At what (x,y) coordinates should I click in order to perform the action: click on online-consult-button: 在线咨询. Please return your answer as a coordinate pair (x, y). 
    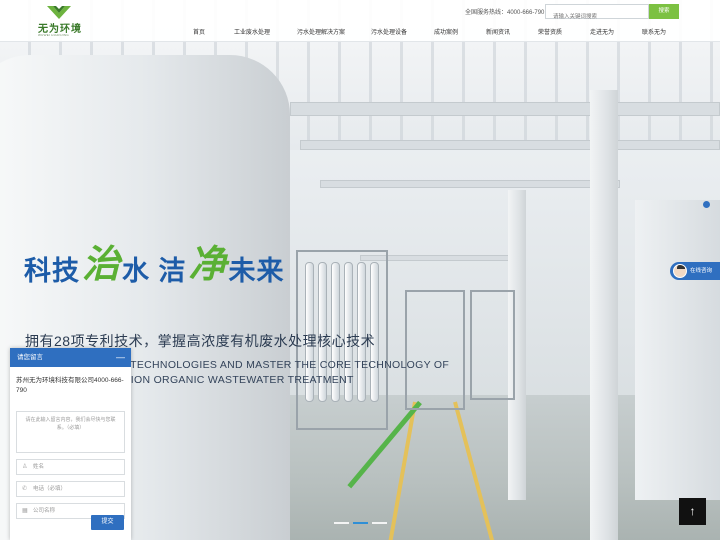
    Looking at the image, I should click on (695, 271).